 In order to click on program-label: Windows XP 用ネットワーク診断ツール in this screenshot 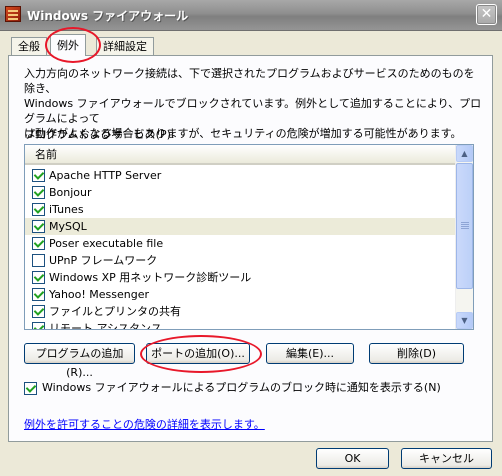, I will do `click(150, 277)`.